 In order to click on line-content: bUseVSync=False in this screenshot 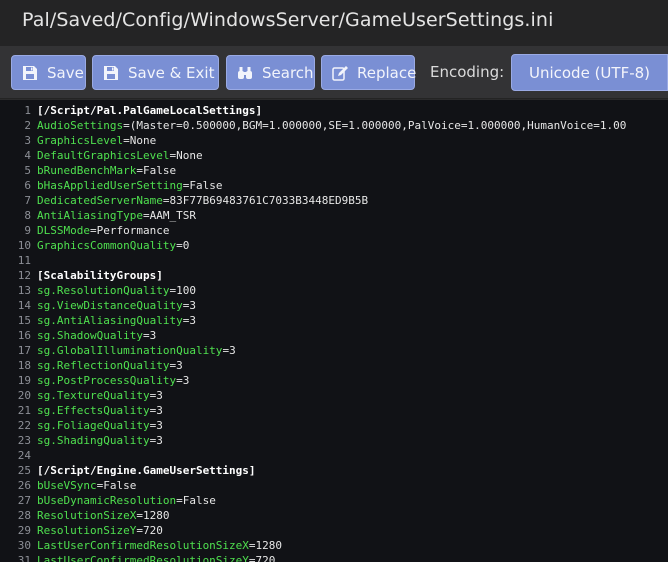, I will do `click(86, 485)`.